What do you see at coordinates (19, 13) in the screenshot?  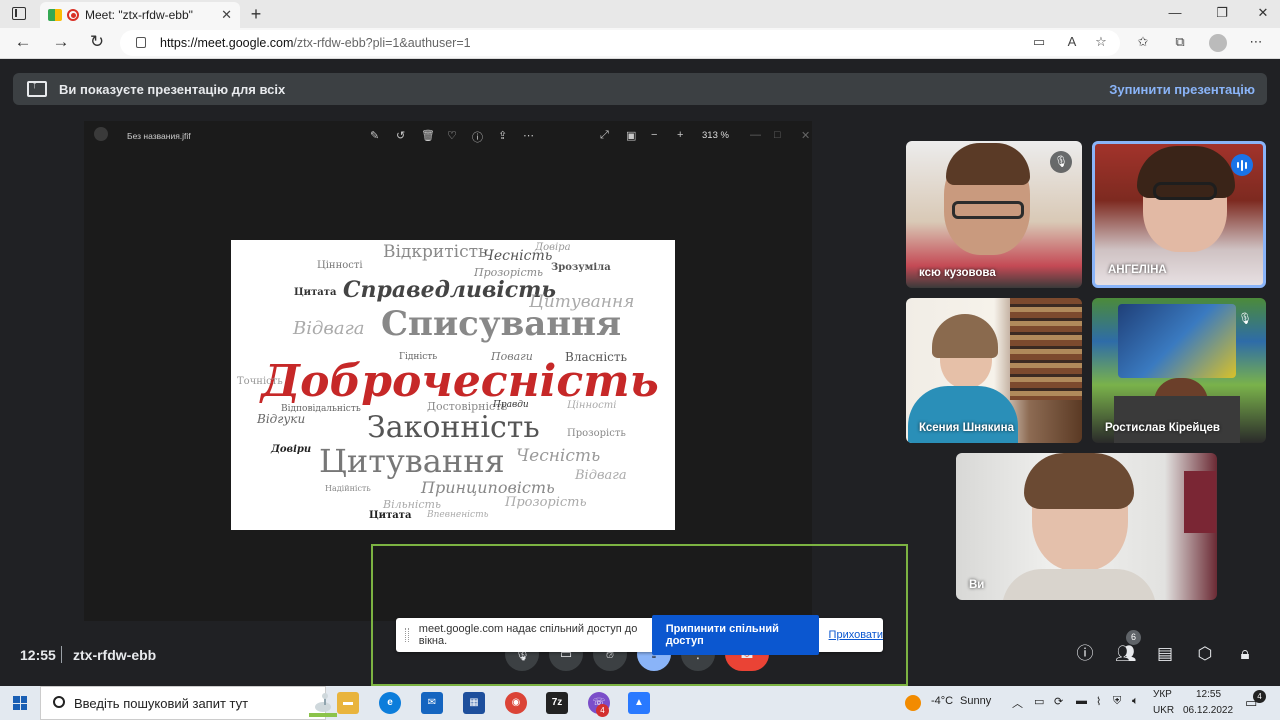 I see `tab-actions-icon` at bounding box center [19, 13].